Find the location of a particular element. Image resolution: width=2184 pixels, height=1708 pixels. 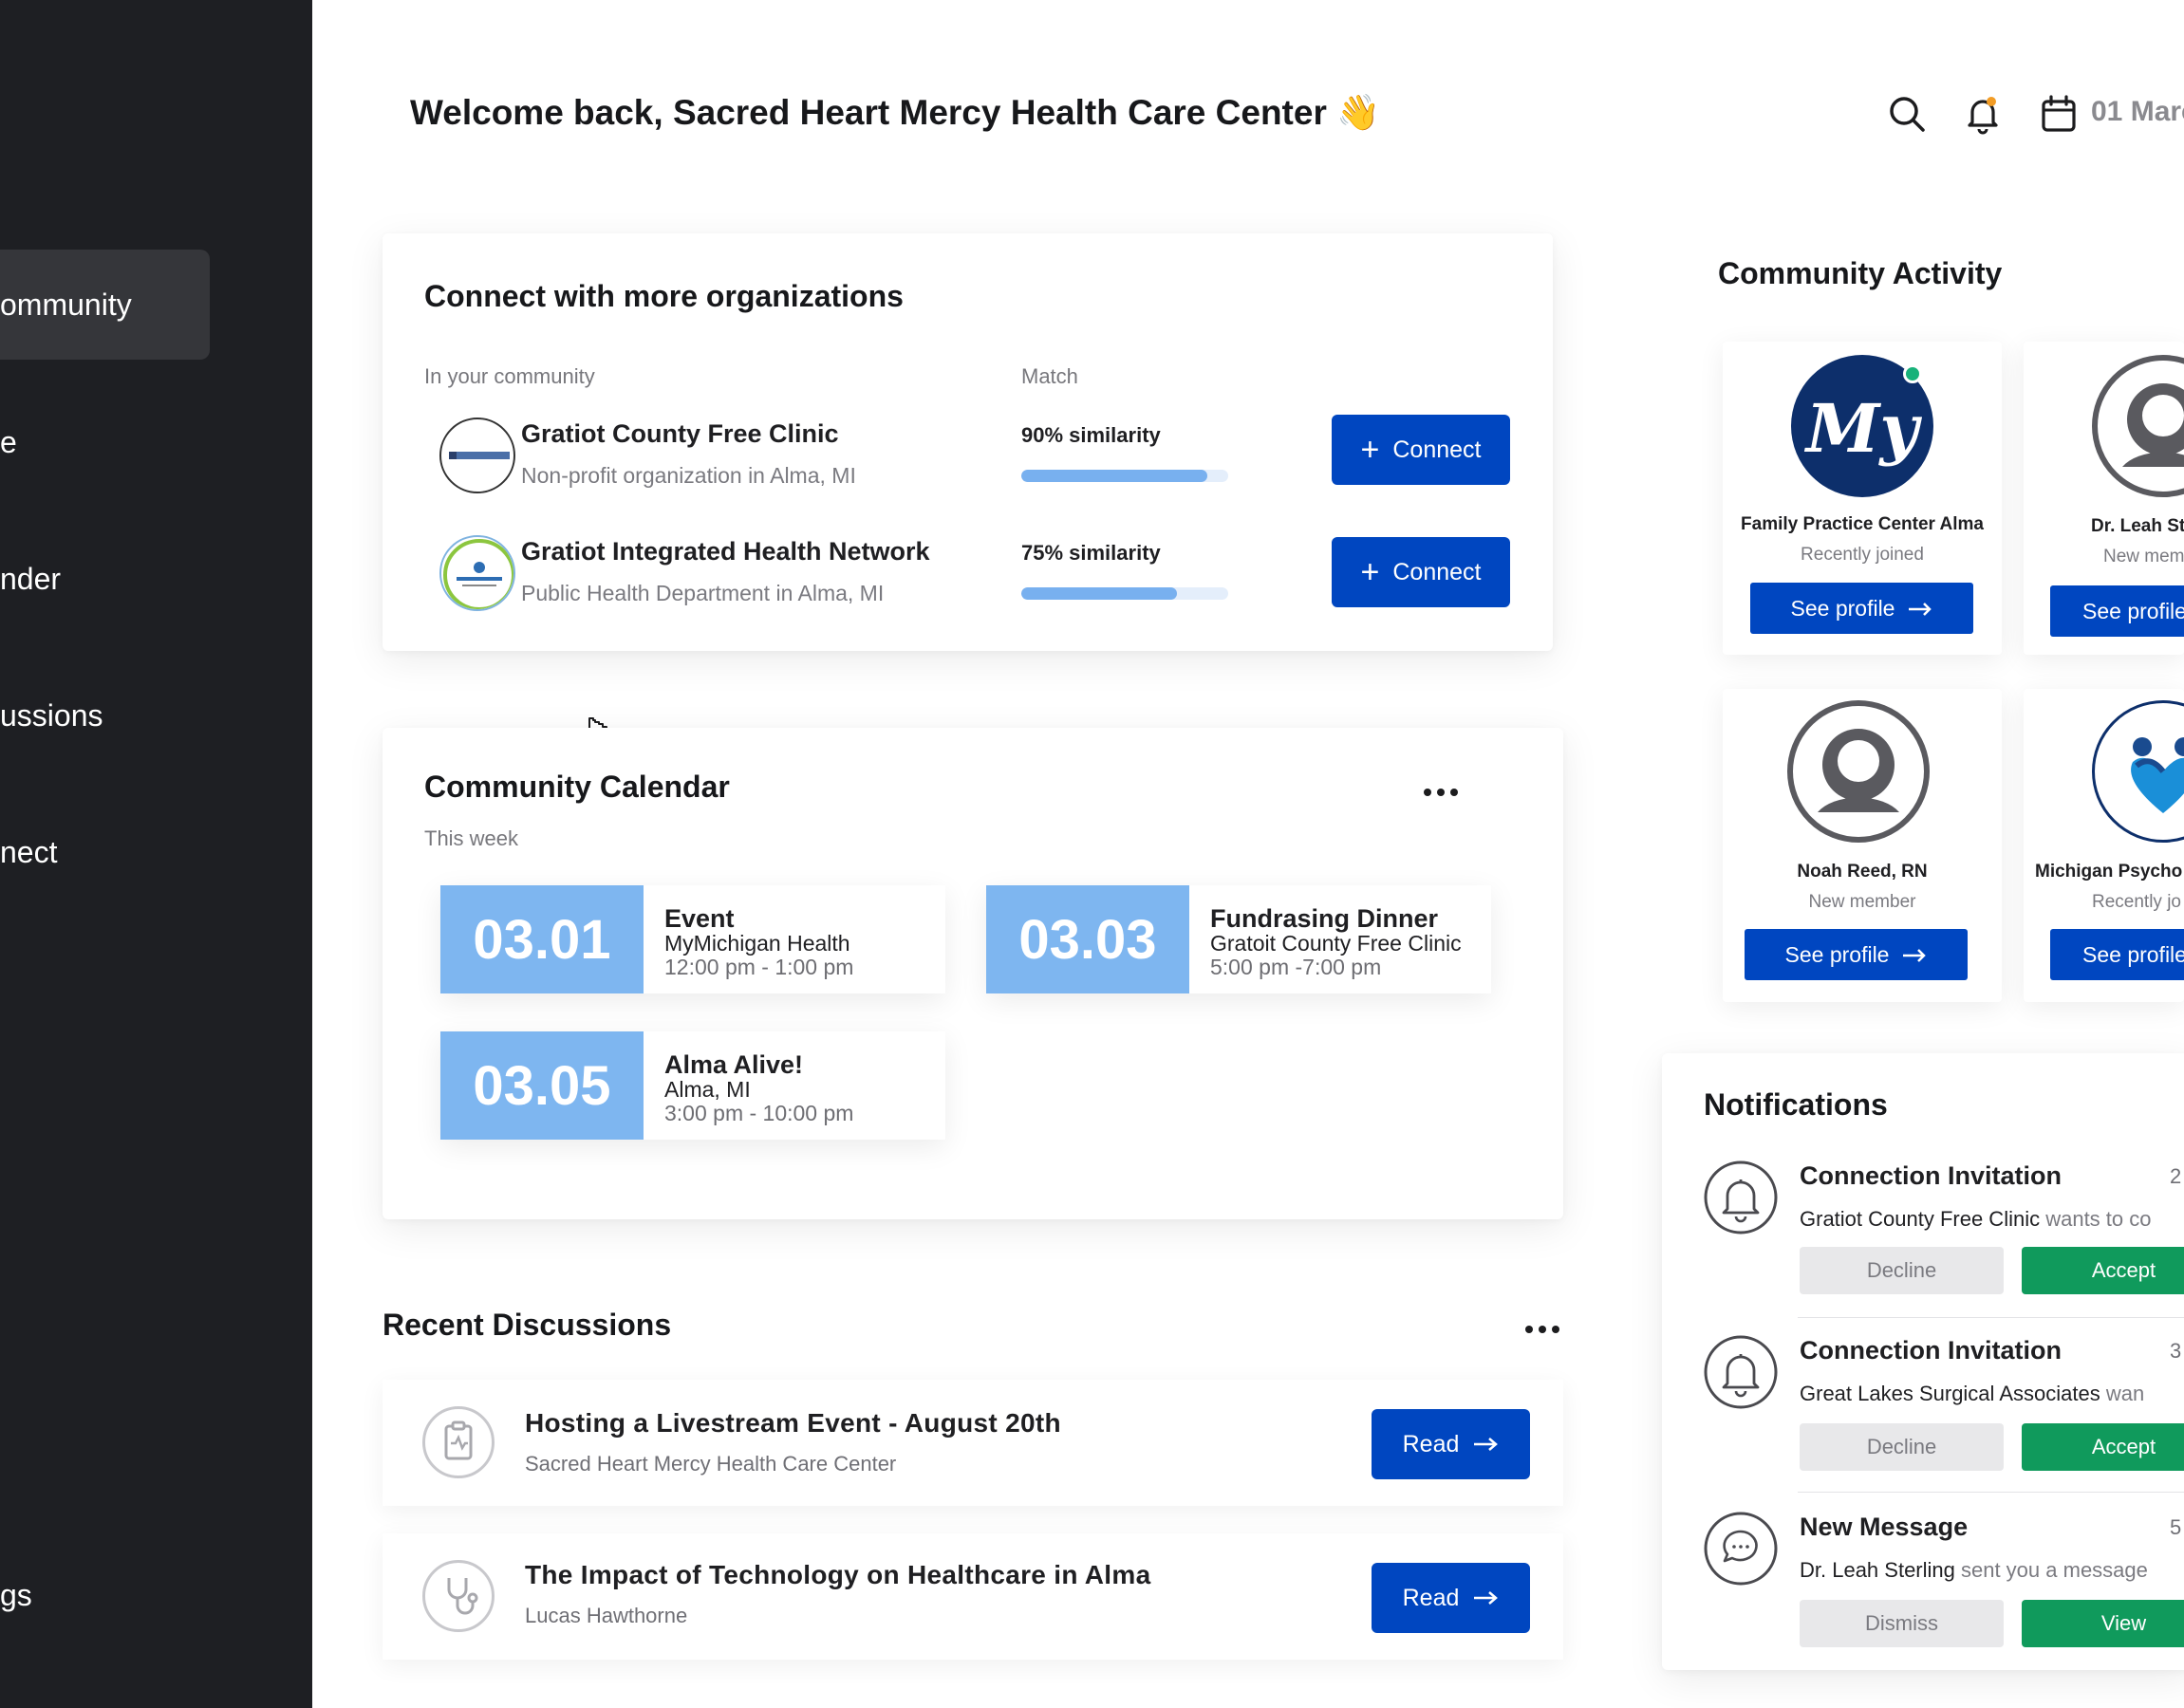

member-status: New mem is located at coordinates (2144, 557).